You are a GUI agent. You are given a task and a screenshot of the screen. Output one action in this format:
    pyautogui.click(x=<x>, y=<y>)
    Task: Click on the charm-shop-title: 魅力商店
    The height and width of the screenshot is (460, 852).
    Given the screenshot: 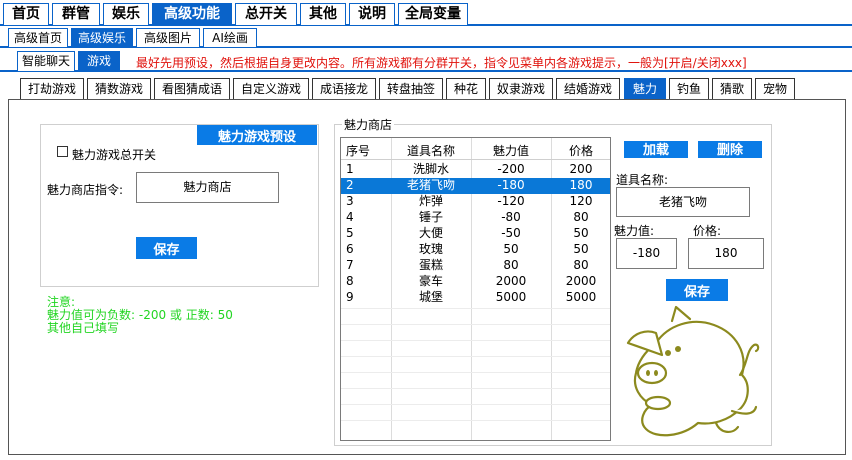 What is the action you would take?
    pyautogui.click(x=368, y=124)
    